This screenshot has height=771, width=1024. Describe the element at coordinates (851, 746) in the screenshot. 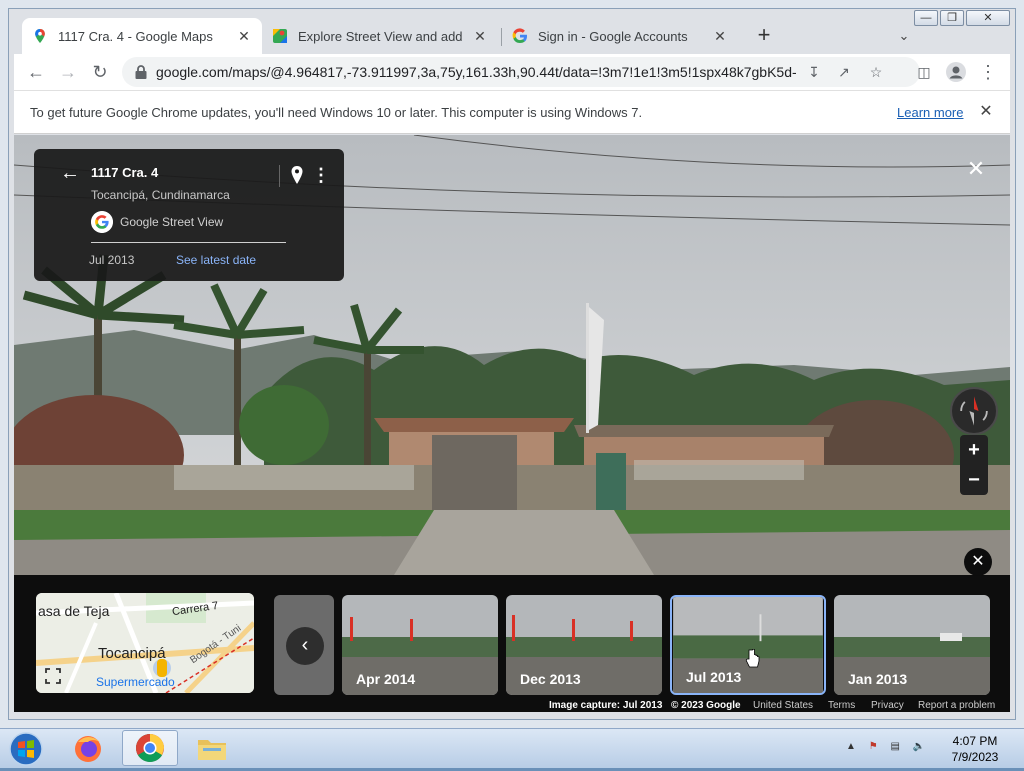

I see `show-hidden-icons-icon: ▲` at that location.